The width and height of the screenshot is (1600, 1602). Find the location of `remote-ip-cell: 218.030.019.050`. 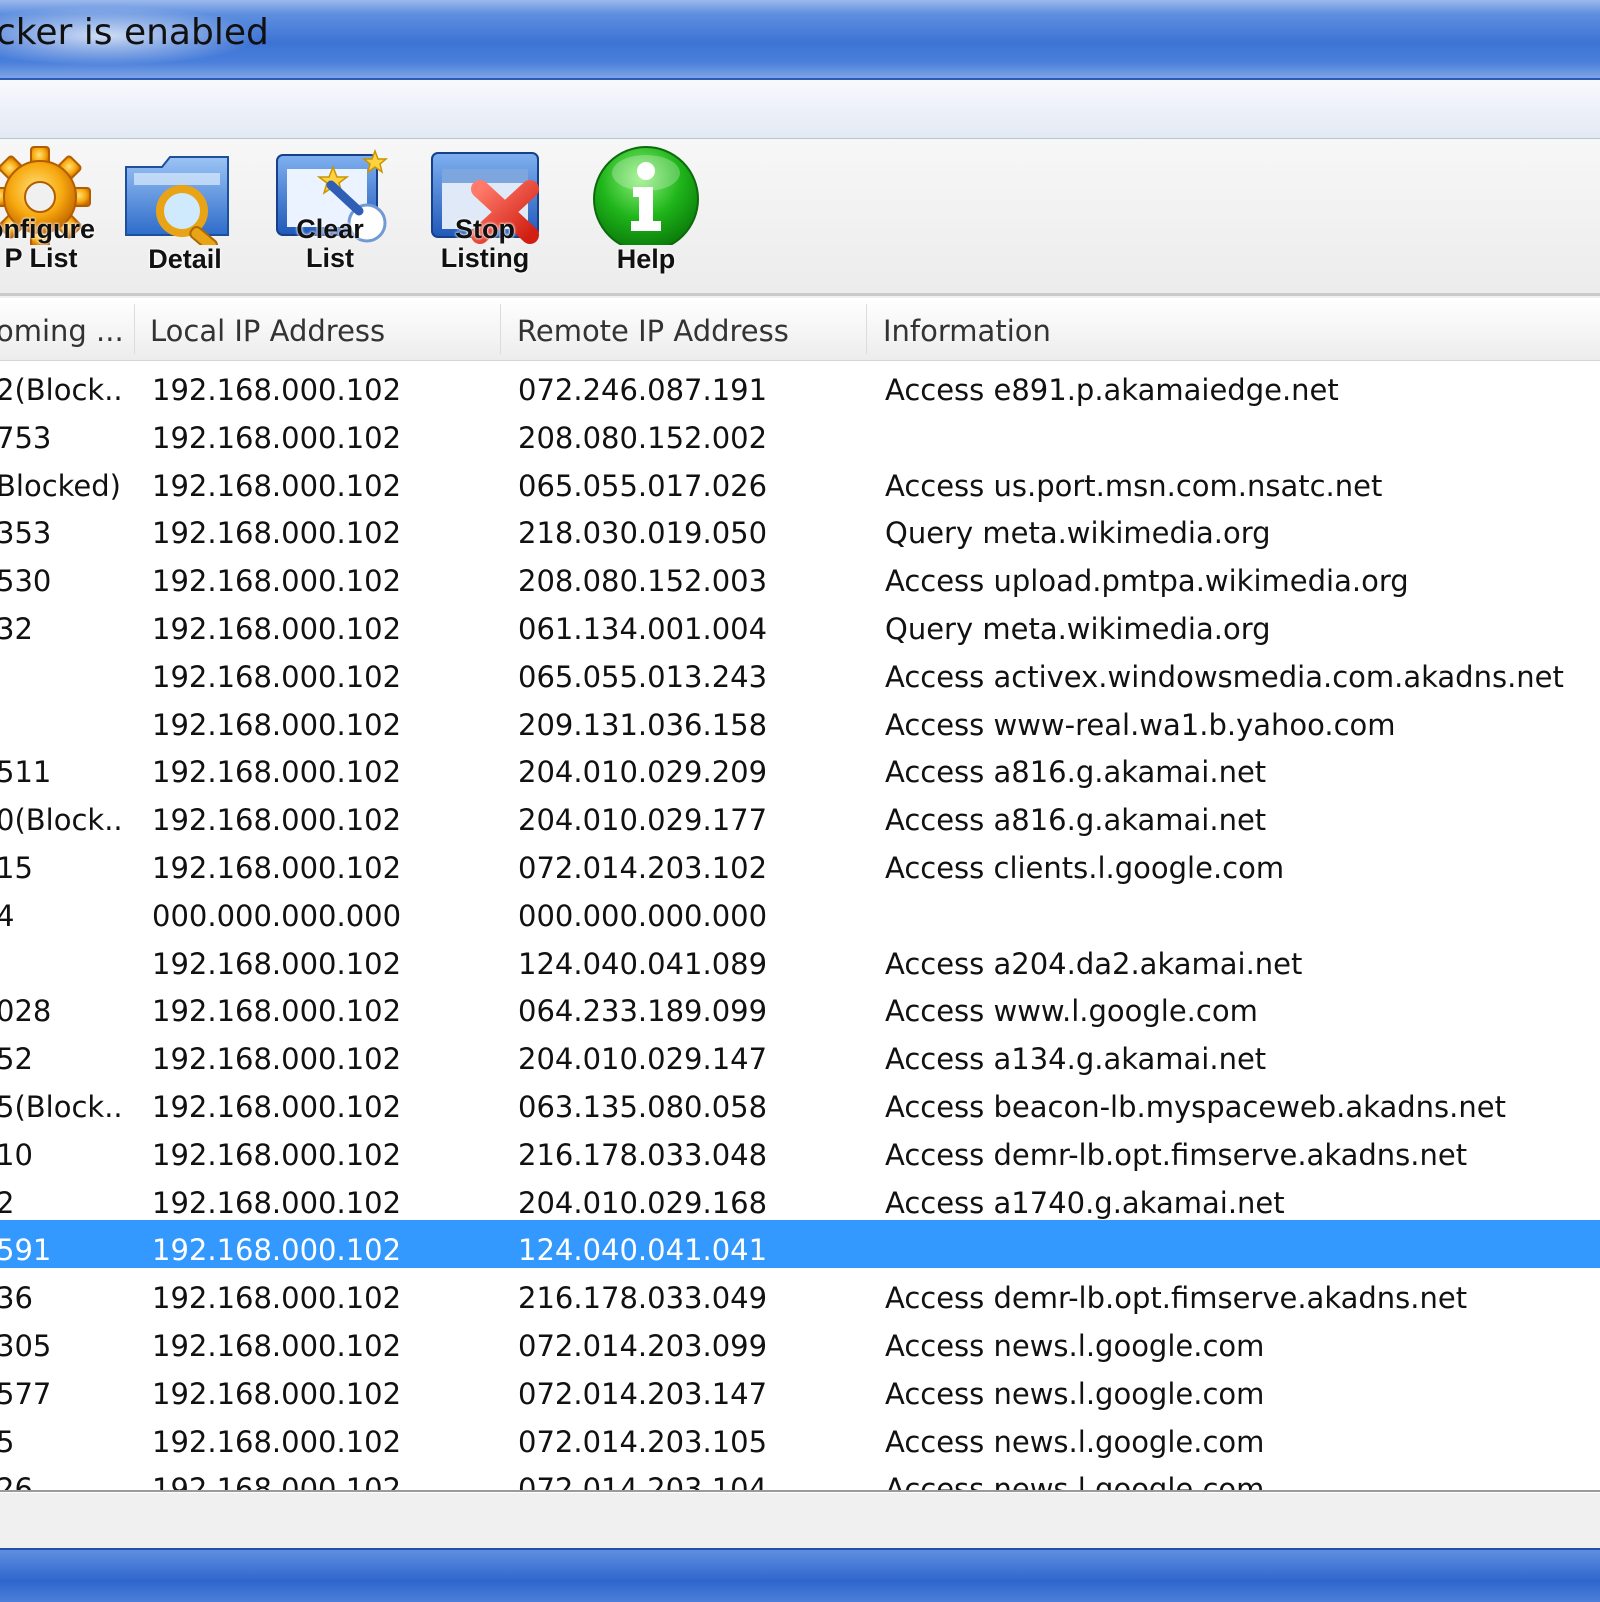

remote-ip-cell: 218.030.019.050 is located at coordinates (643, 533).